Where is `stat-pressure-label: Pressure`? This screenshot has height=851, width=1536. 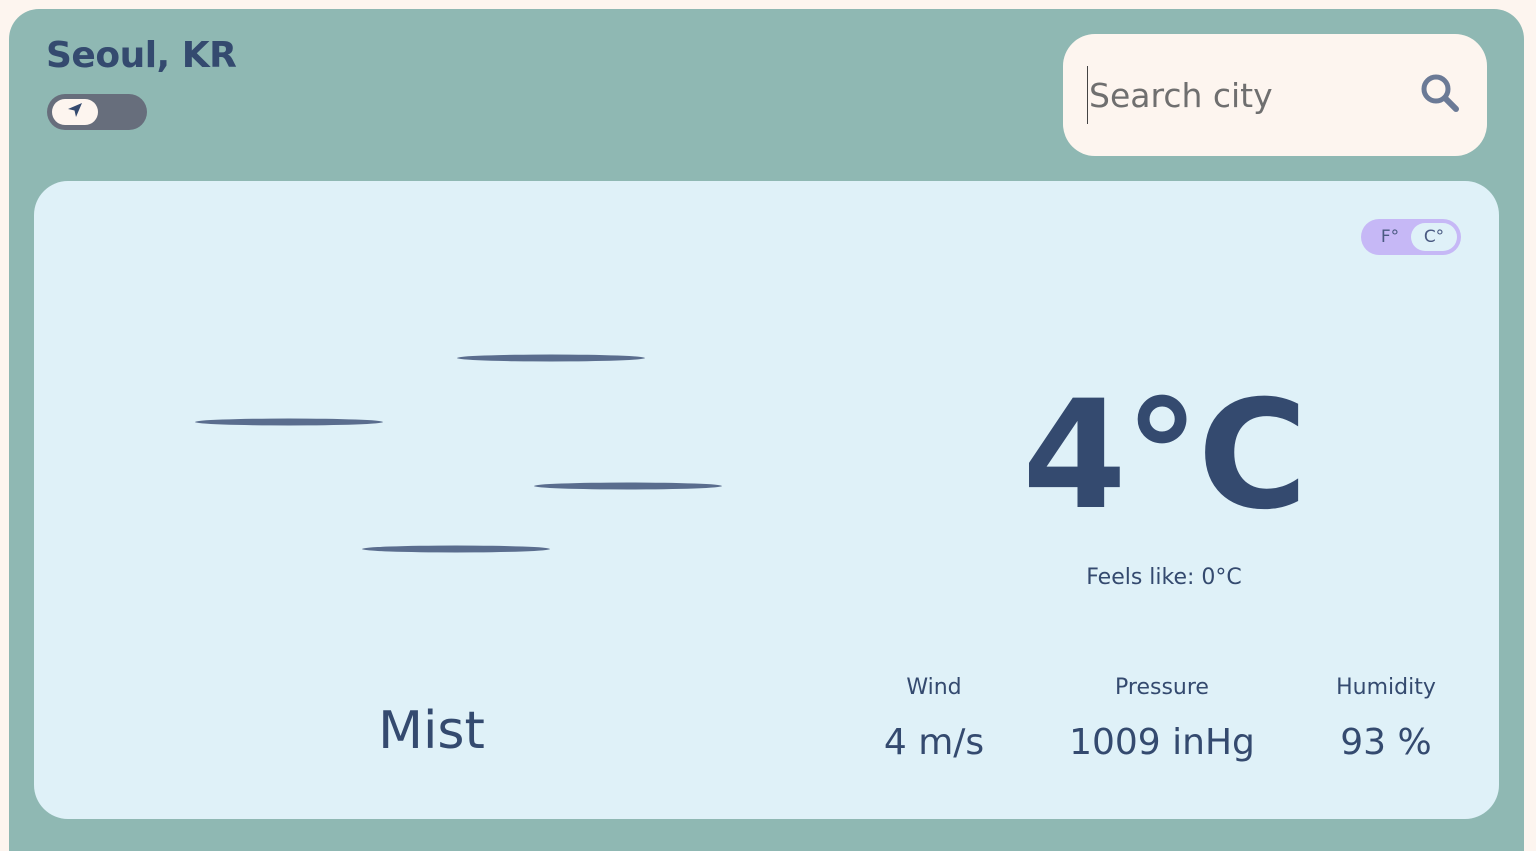 stat-pressure-label: Pressure is located at coordinates (1162, 687).